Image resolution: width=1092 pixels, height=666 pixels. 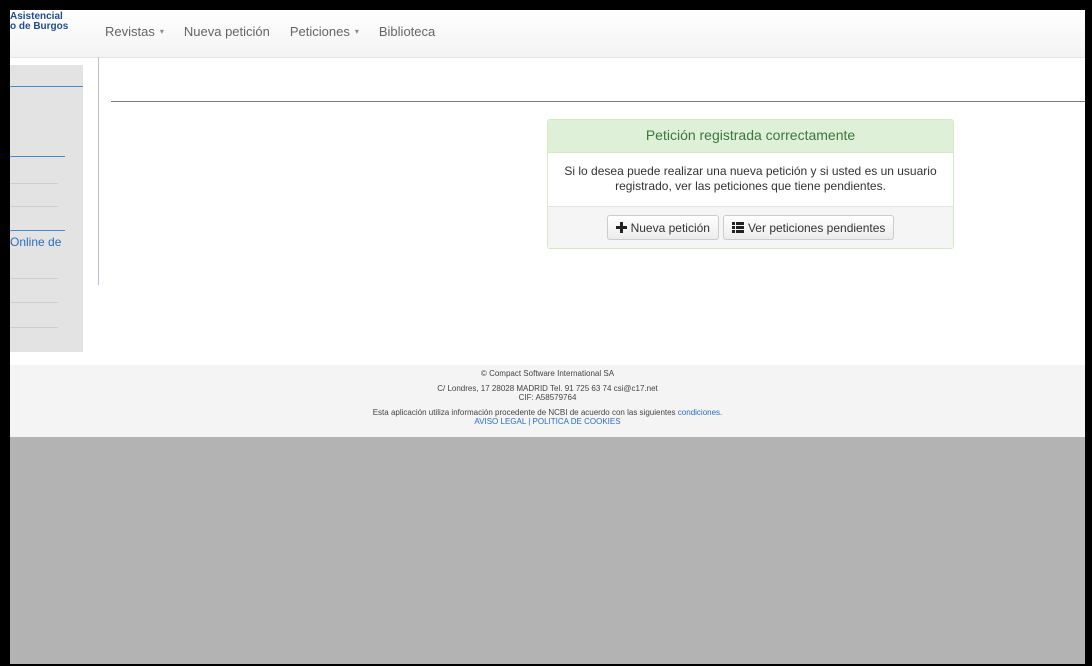 I want to click on nav-peticiones-label: Peticiones, so click(x=319, y=31).